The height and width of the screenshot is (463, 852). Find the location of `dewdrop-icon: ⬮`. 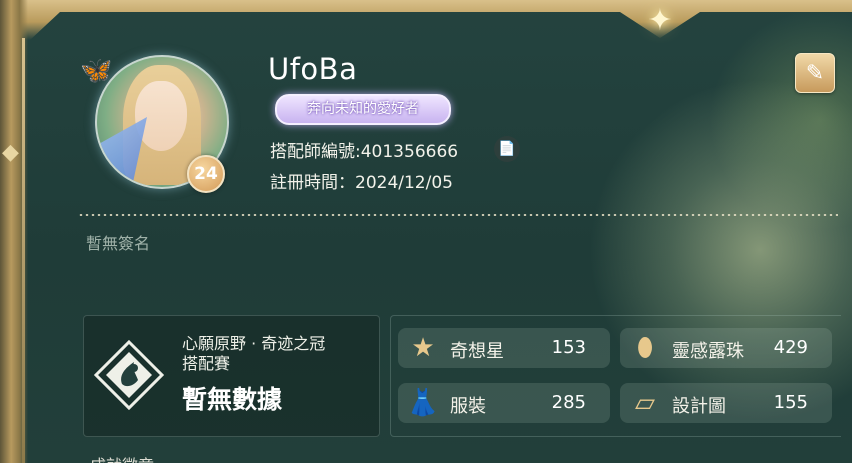

dewdrop-icon: ⬮ is located at coordinates (645, 347).